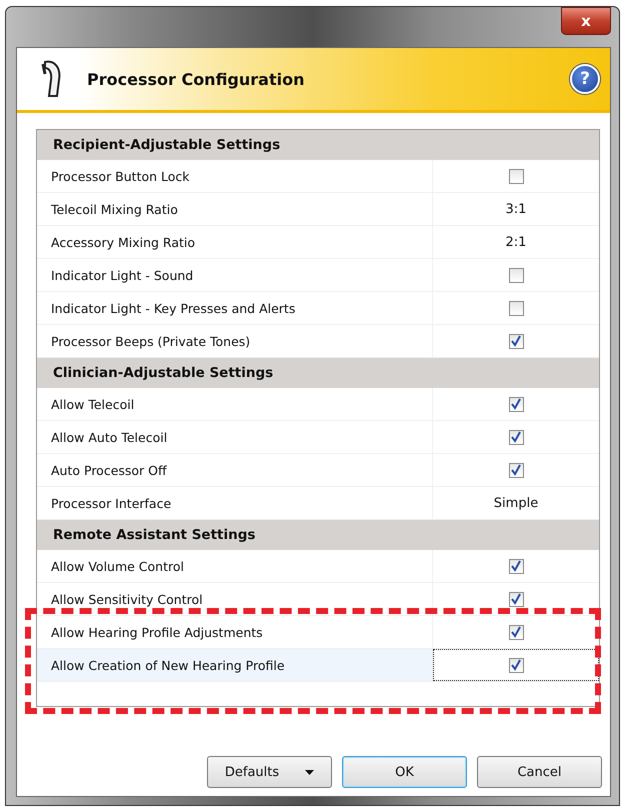 The width and height of the screenshot is (625, 811). Describe the element at coordinates (516, 242) in the screenshot. I see `setting-value: 2:1` at that location.